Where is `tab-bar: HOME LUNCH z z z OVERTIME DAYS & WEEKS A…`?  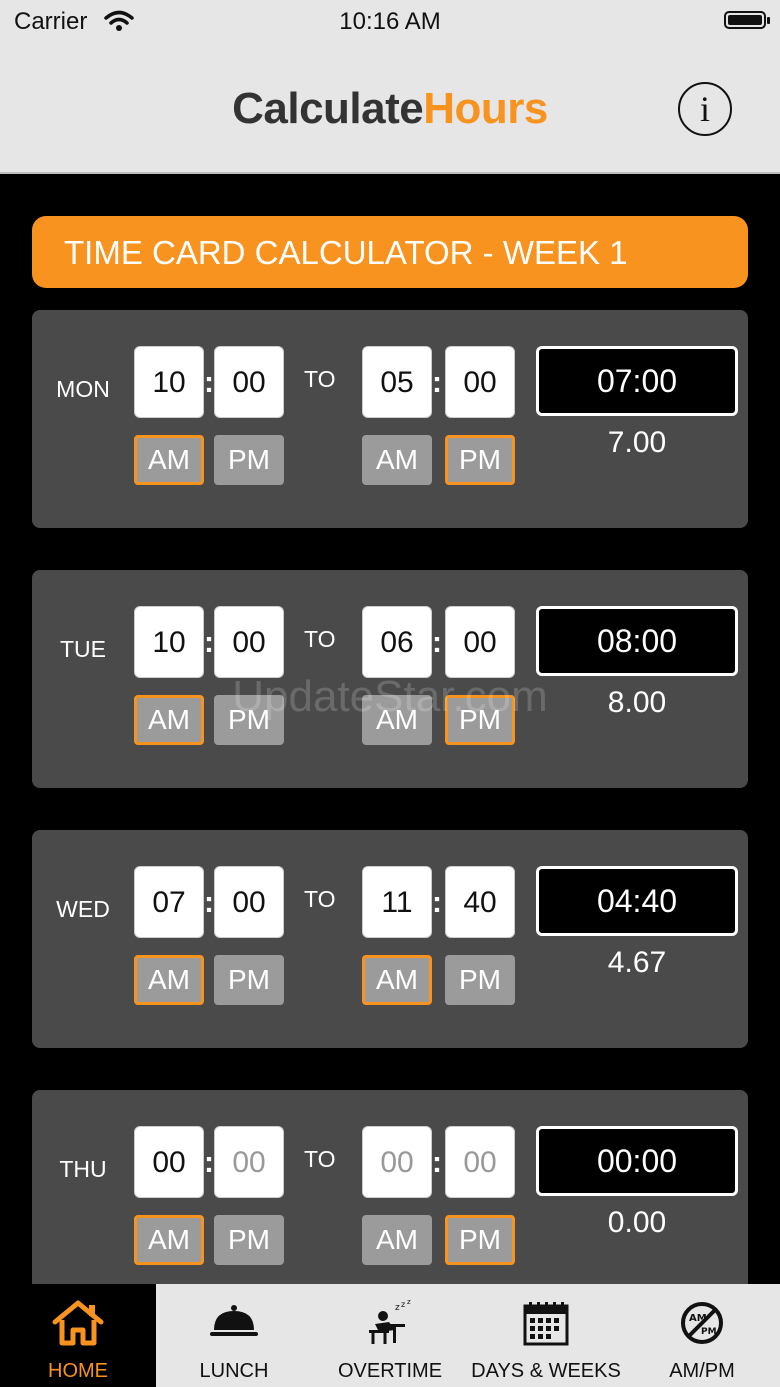 tab-bar: HOME LUNCH z z z OVERTIME DAYS & WEEKS A… is located at coordinates (390, 1335).